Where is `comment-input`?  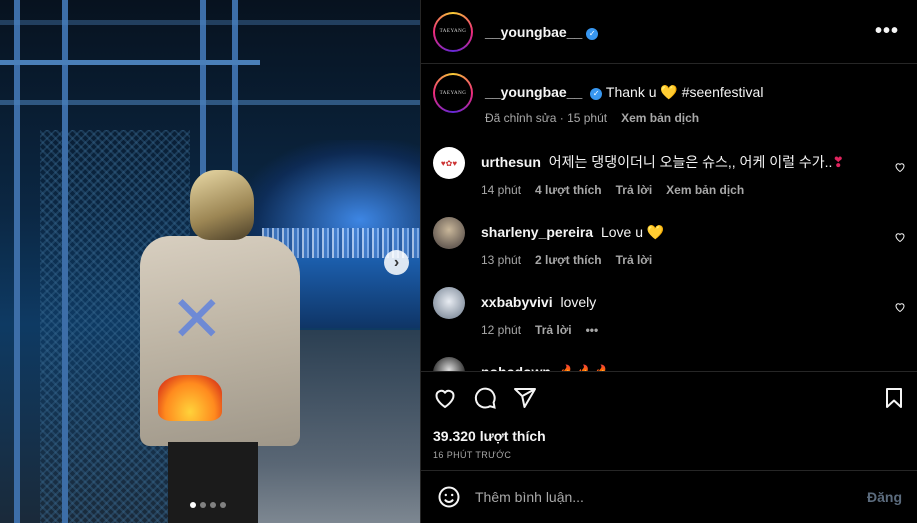
comment-input is located at coordinates (671, 497).